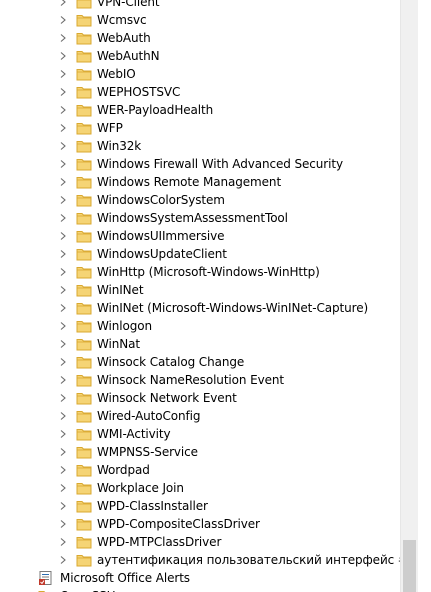 This screenshot has height=592, width=431. I want to click on tree-item: Winsock NameResolution Event, so click(200, 380).